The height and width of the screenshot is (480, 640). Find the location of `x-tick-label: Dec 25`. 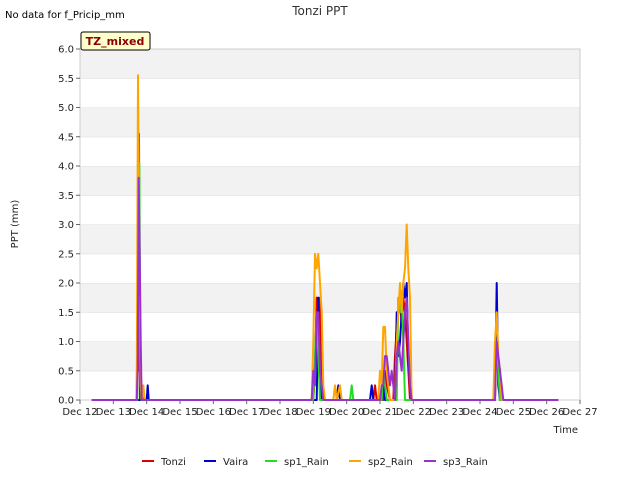

x-tick-label: Dec 25 is located at coordinates (513, 412).